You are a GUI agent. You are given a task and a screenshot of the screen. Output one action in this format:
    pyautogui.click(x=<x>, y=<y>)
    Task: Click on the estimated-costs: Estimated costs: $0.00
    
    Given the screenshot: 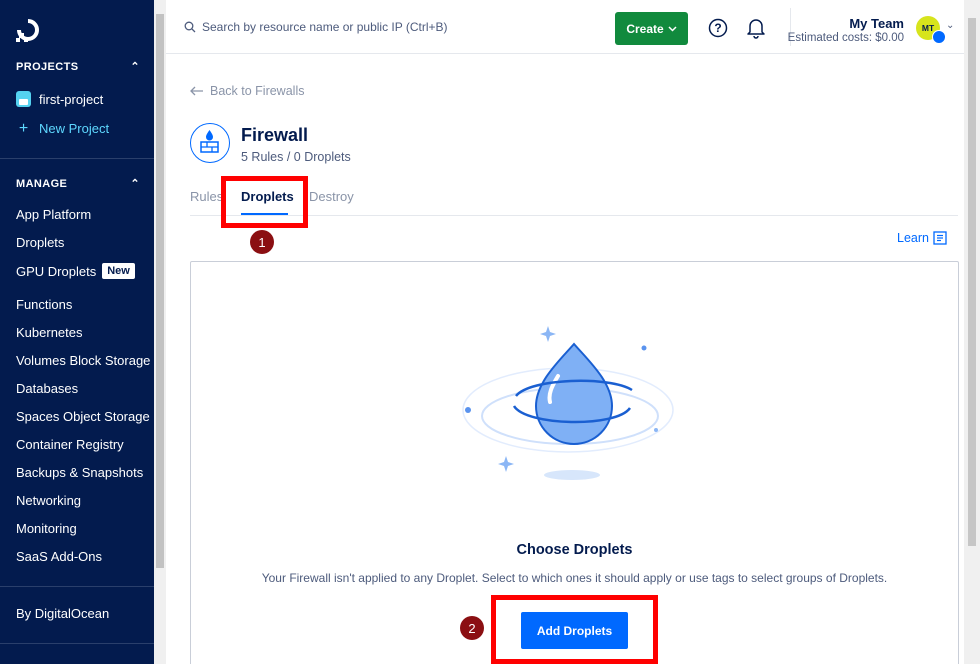 What is the action you would take?
    pyautogui.click(x=845, y=38)
    